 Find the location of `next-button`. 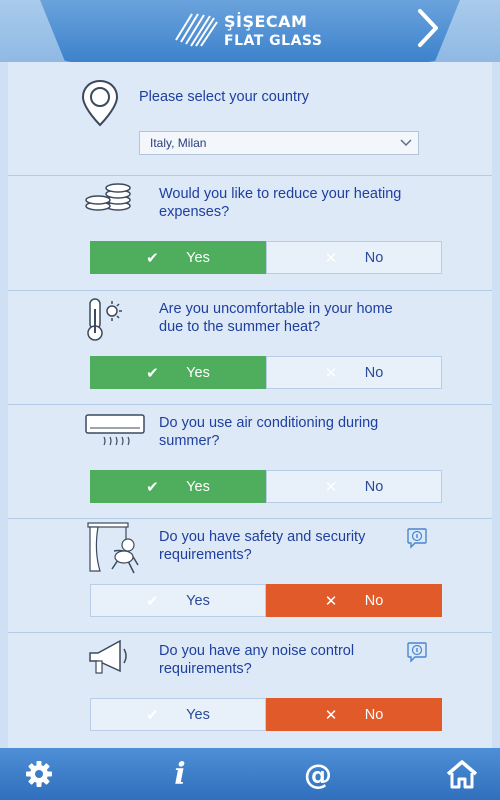

next-button is located at coordinates (428, 28).